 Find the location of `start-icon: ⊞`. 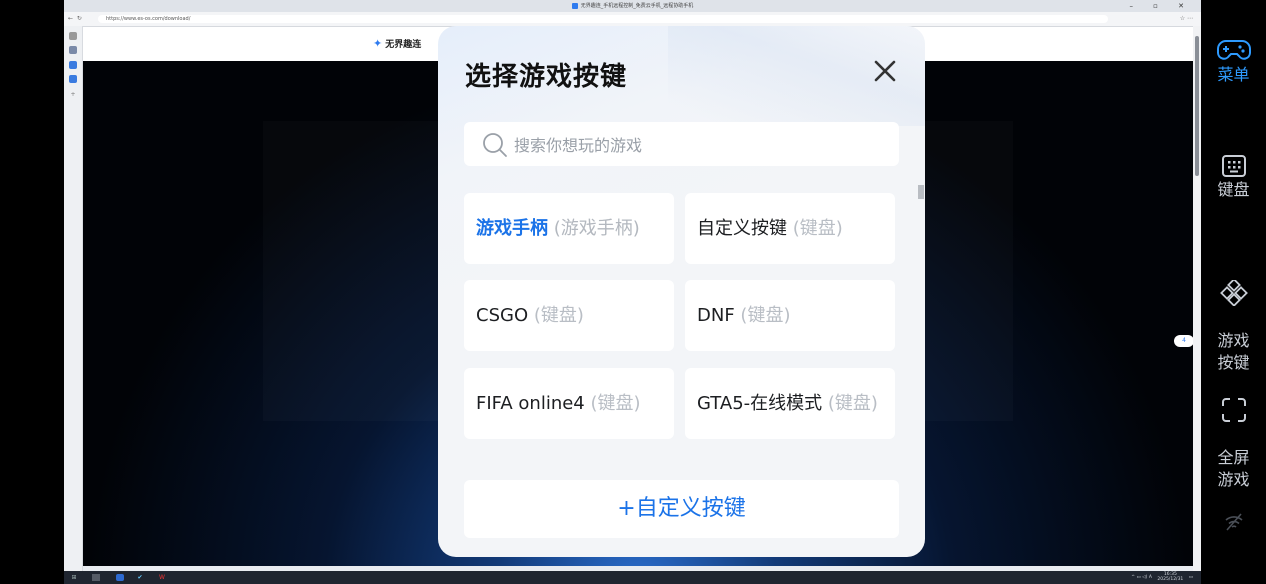

start-icon: ⊞ is located at coordinates (74, 577).